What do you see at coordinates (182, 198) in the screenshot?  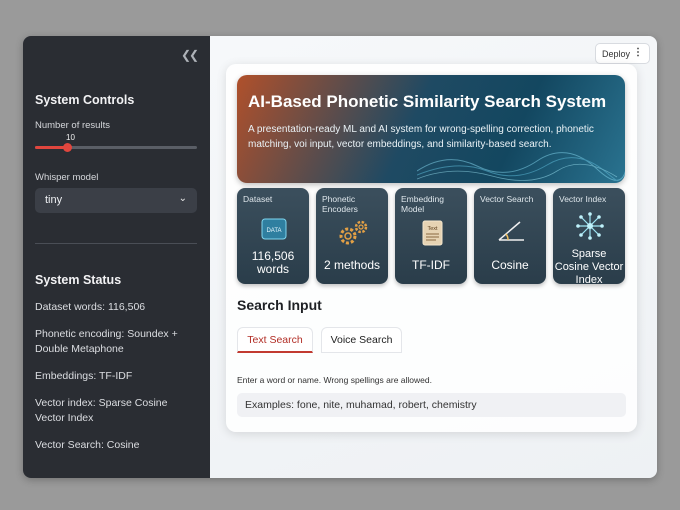 I see `chevron-down-icon: ⌄` at bounding box center [182, 198].